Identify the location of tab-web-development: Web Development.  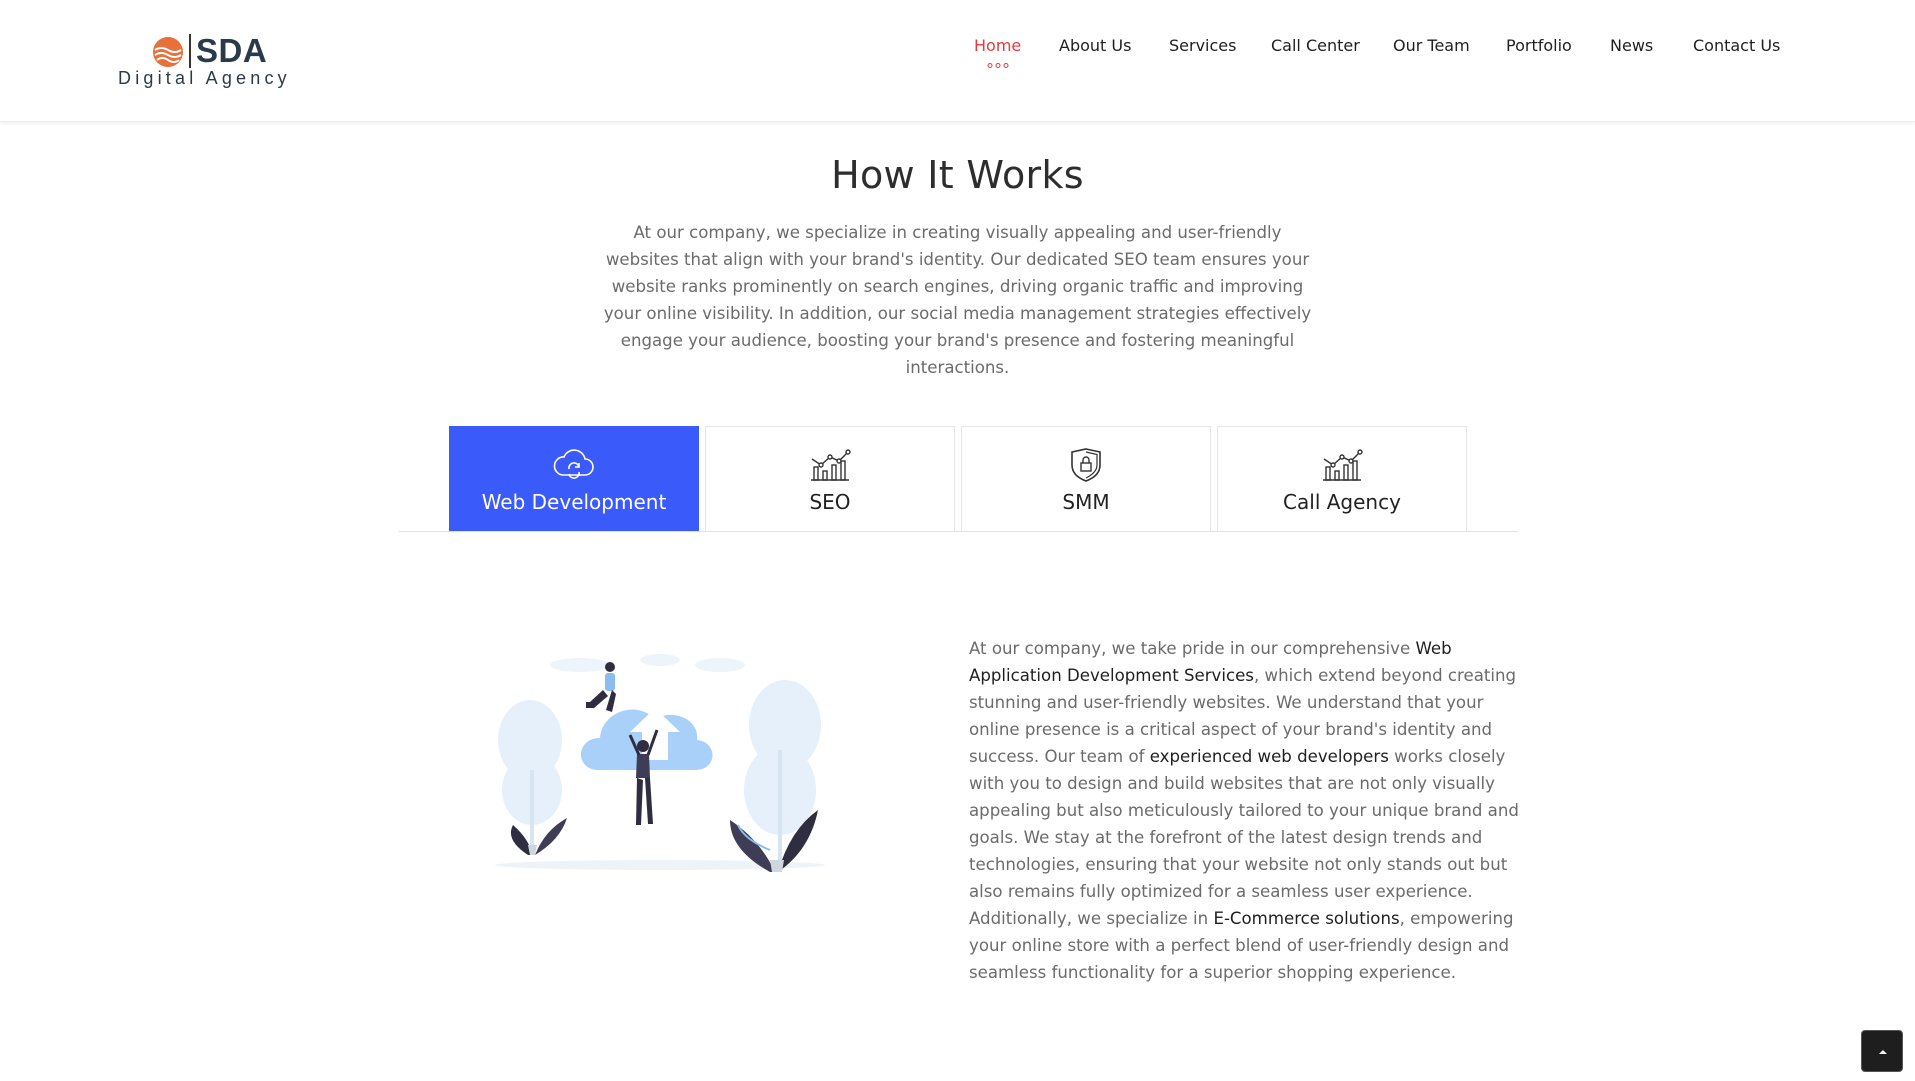
(574, 478).